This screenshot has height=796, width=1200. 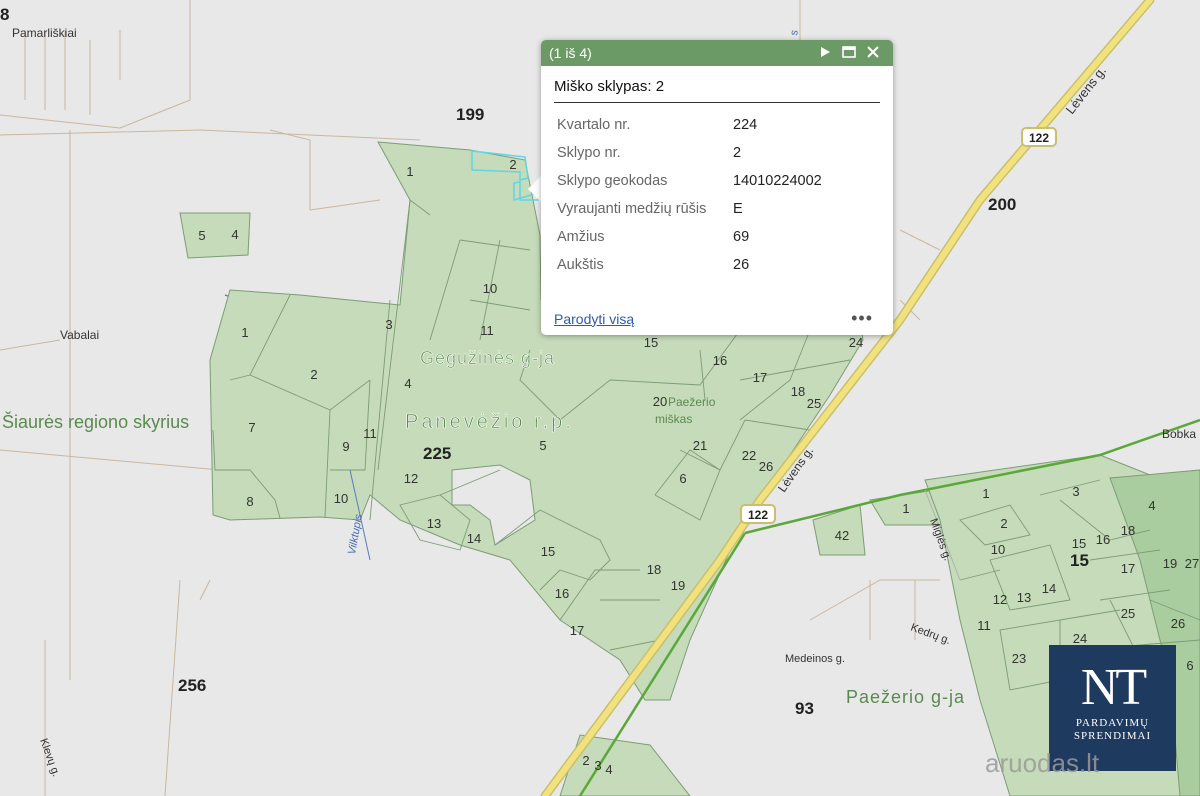 I want to click on road-label-medeinos: Medeinos g., so click(x=815, y=659).